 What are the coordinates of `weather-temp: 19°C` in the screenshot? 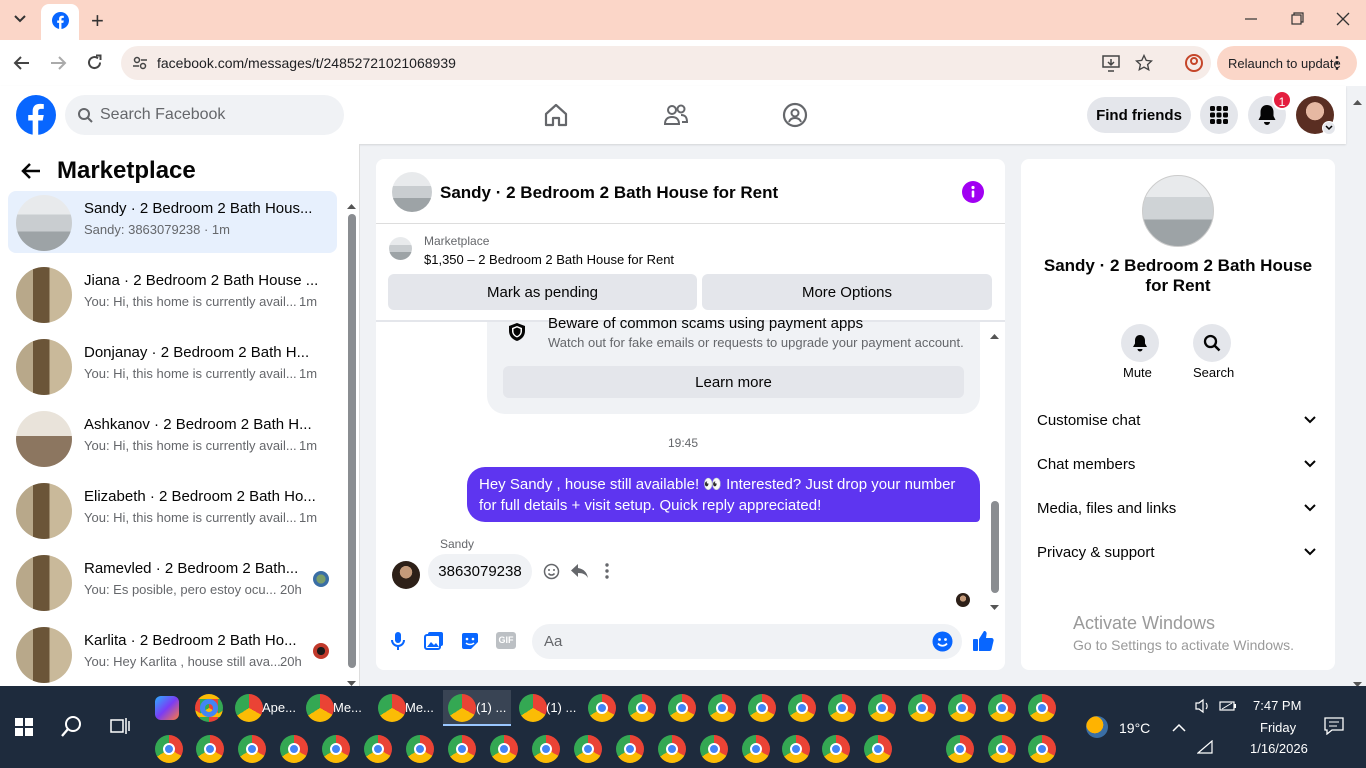 It's located at (1134, 728).